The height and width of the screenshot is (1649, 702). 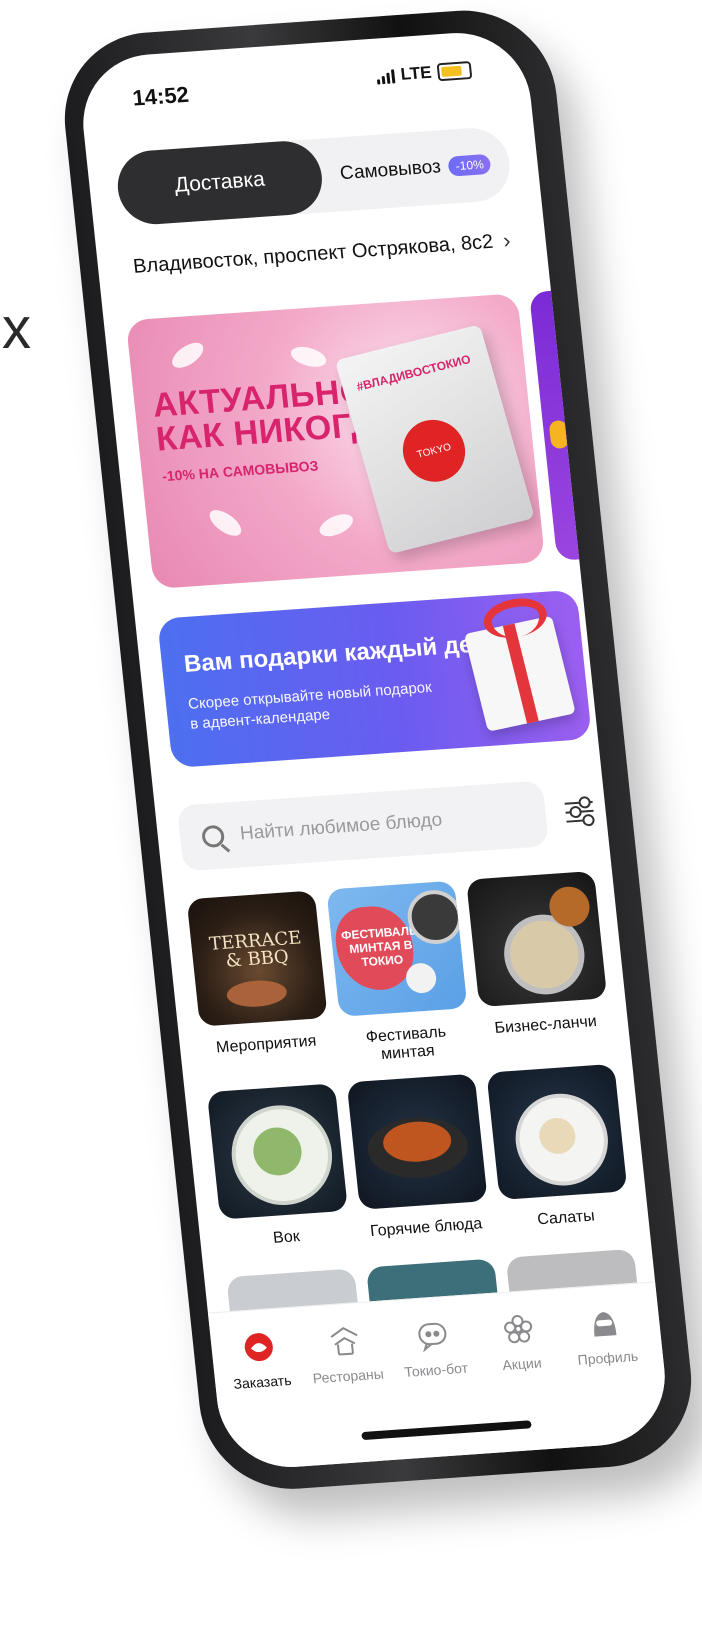 I want to click on bag-logo: TOKYO, so click(x=434, y=451).